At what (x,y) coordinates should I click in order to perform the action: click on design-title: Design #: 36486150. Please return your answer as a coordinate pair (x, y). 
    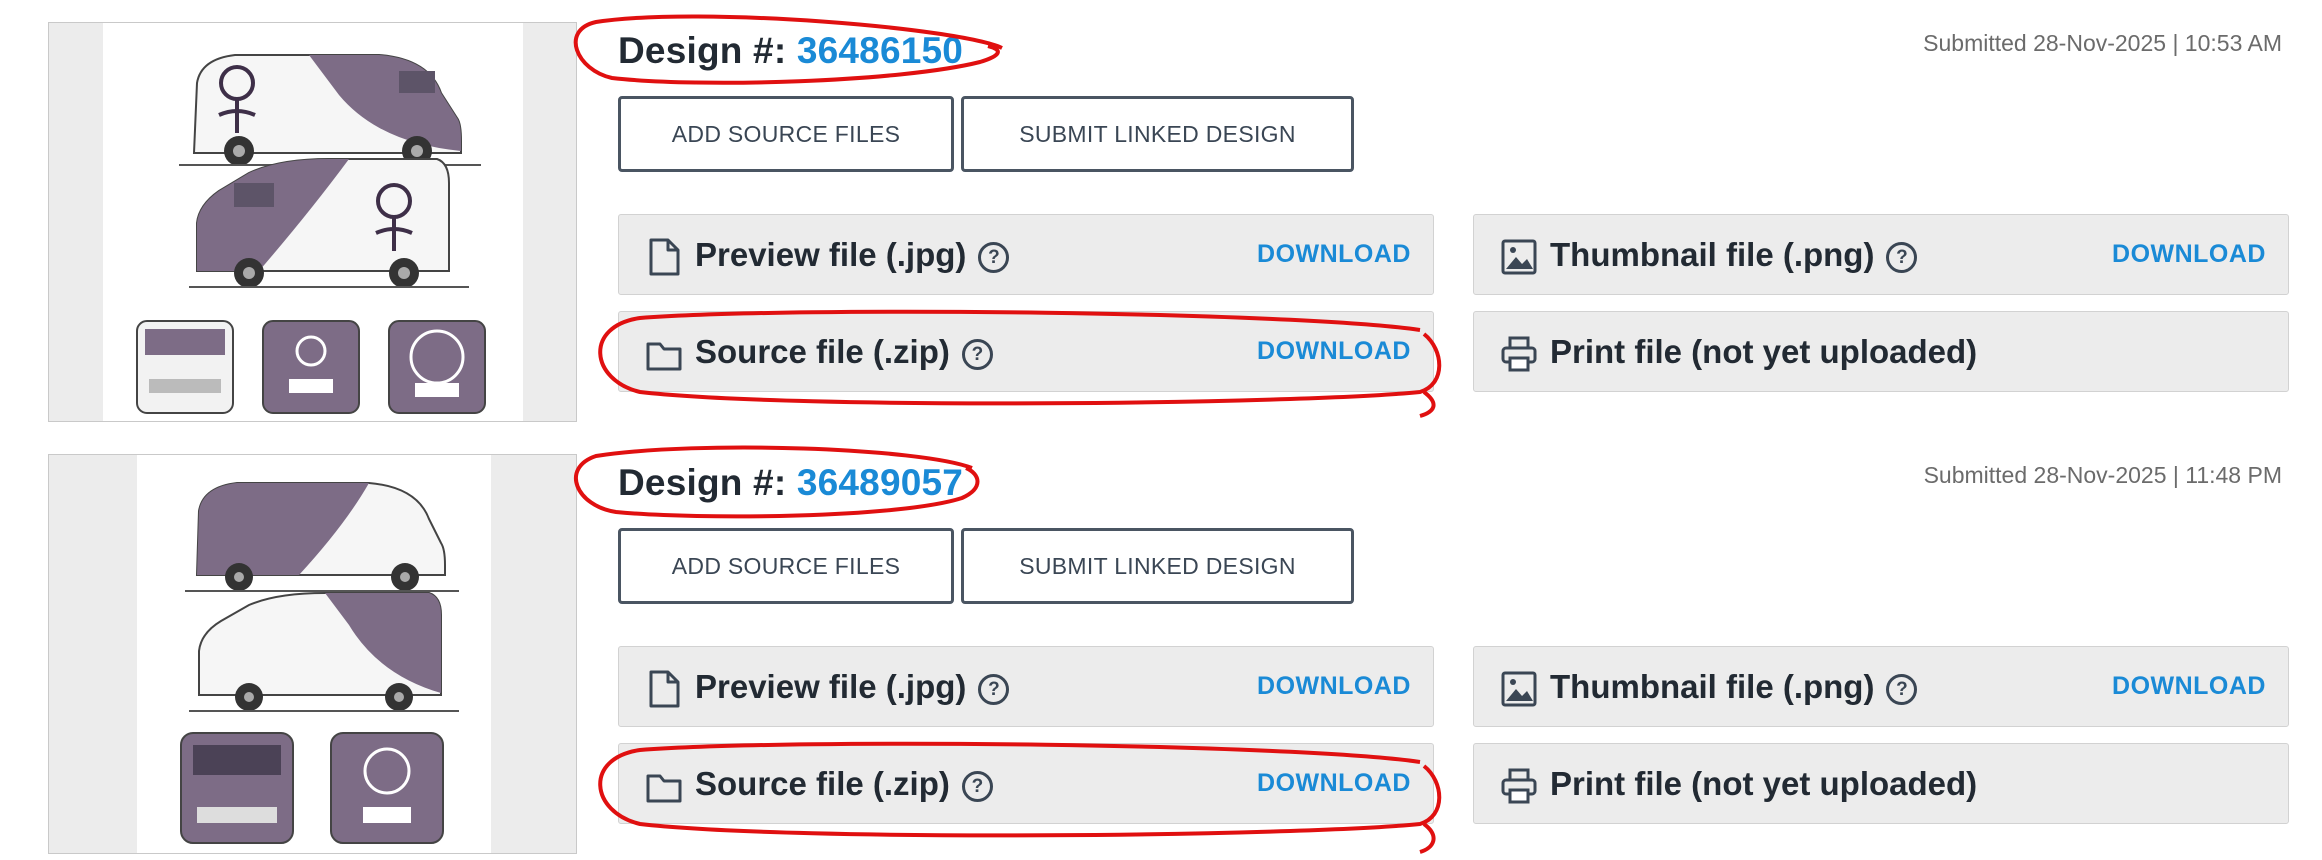
    Looking at the image, I should click on (790, 51).